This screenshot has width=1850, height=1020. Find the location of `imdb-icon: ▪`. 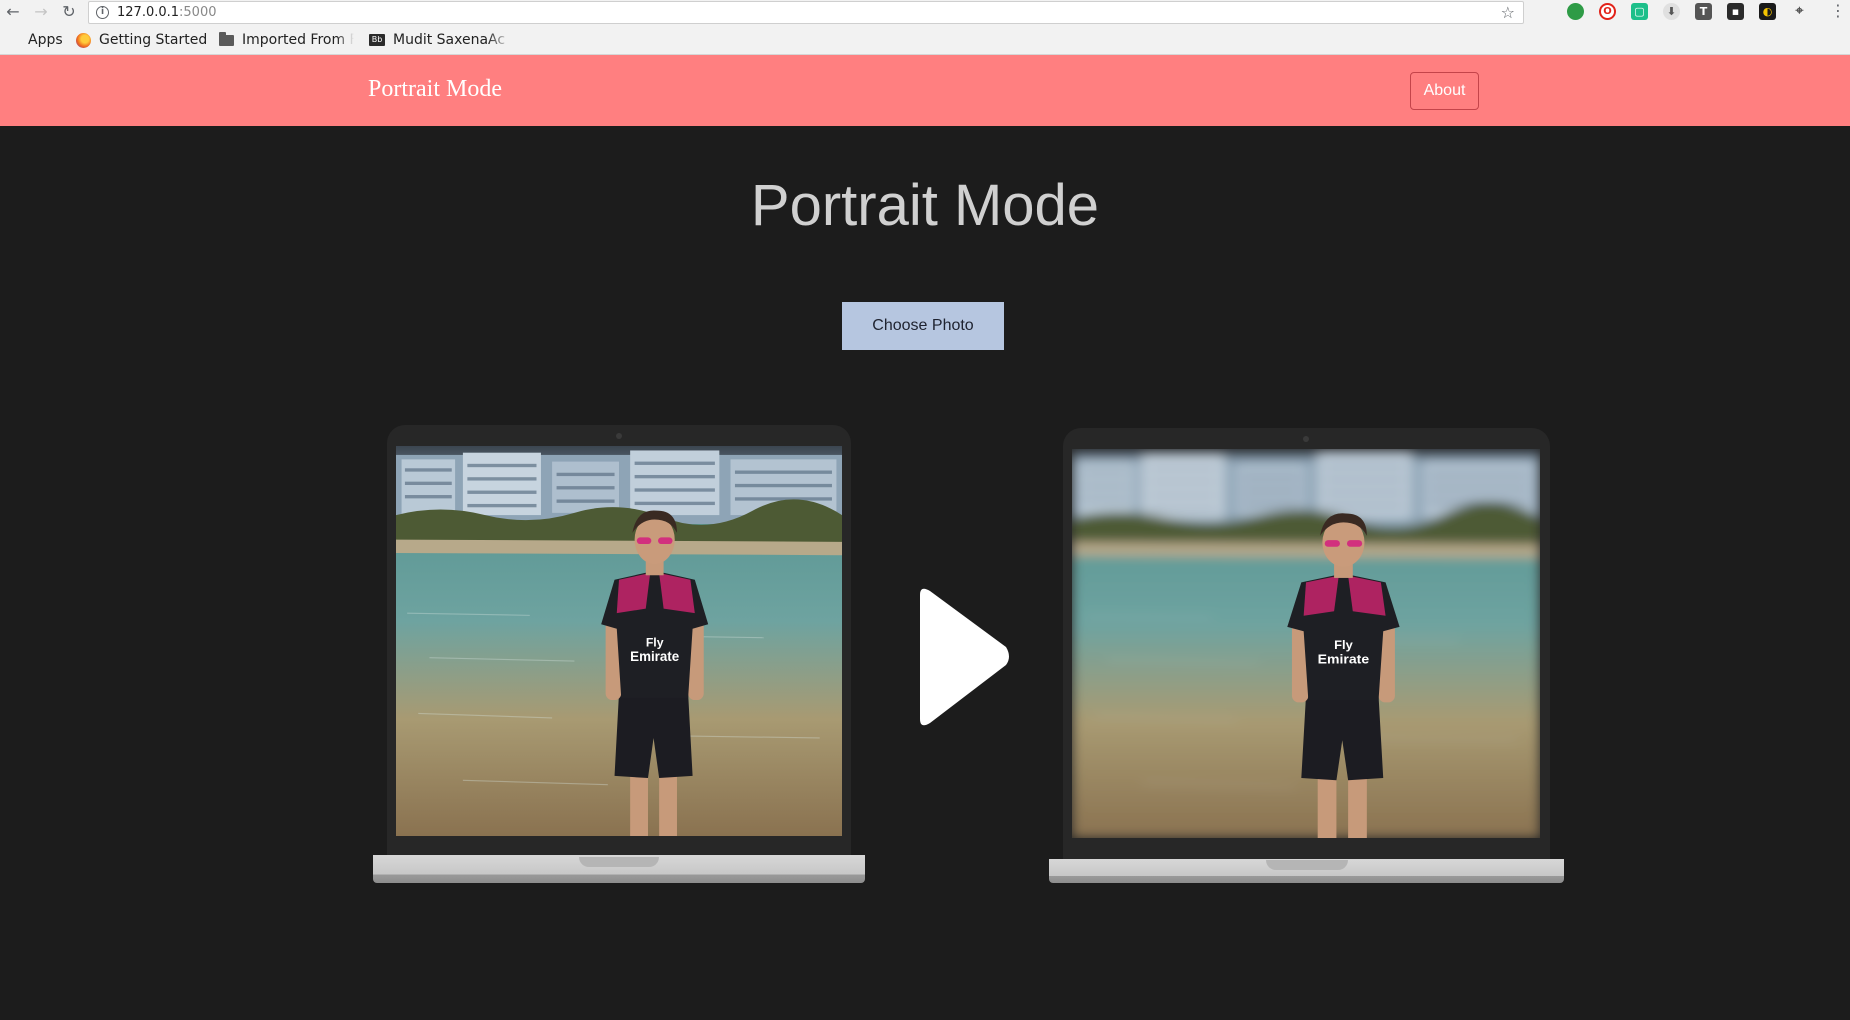

imdb-icon: ▪ is located at coordinates (1735, 11).